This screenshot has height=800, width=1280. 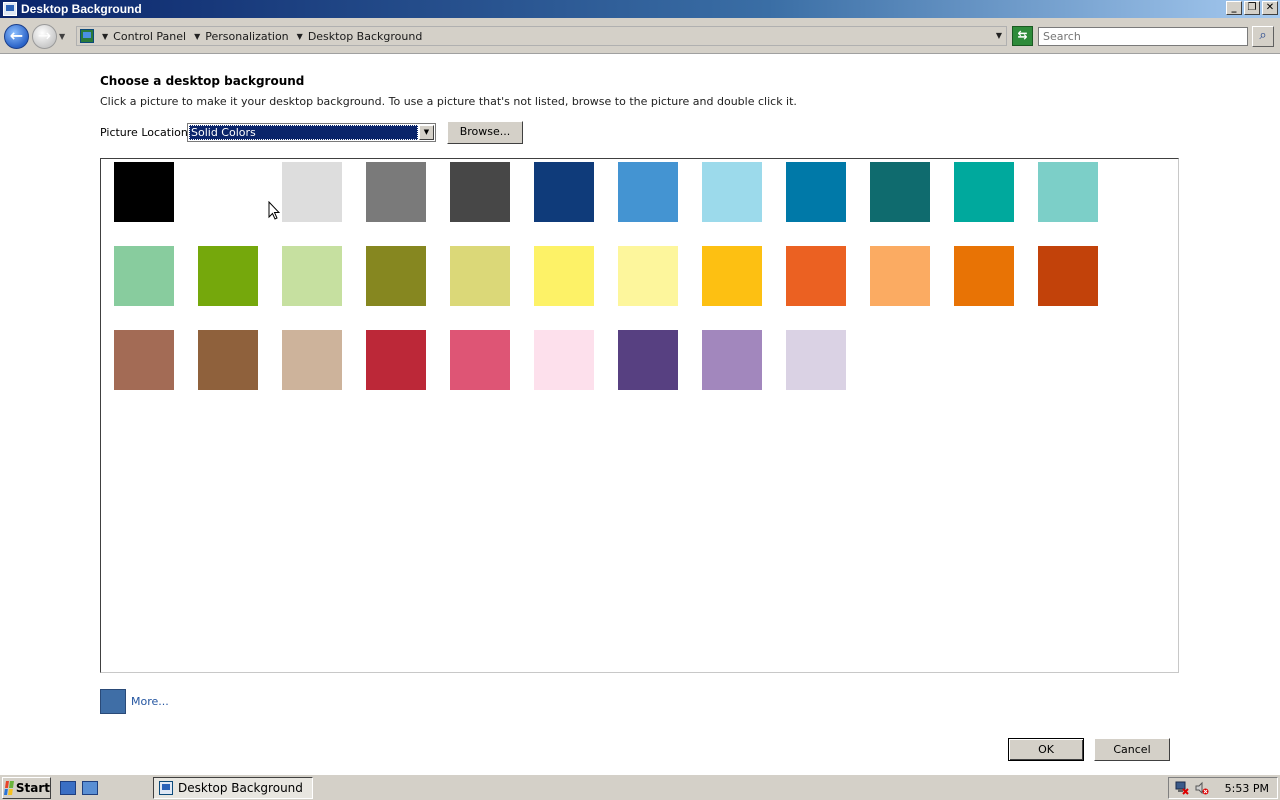 What do you see at coordinates (1132, 749) in the screenshot?
I see `cancel-button: Cancel` at bounding box center [1132, 749].